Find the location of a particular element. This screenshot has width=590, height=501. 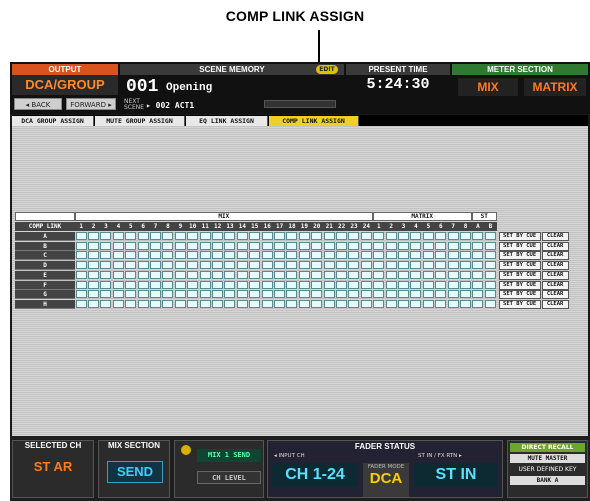

st-in-button: ST IN is located at coordinates (456, 475).